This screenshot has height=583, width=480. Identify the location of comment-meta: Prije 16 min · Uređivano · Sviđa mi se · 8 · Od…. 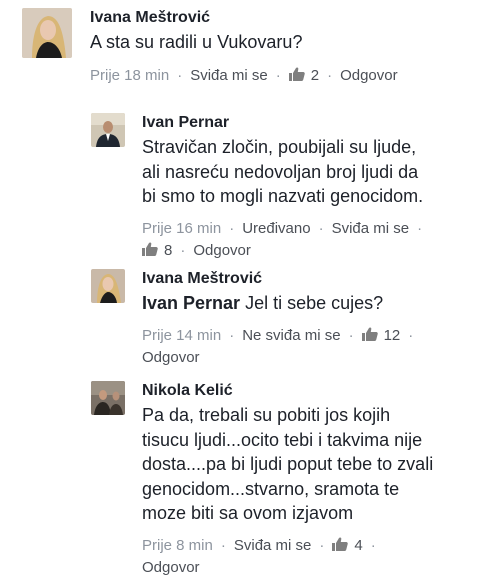
(286, 240).